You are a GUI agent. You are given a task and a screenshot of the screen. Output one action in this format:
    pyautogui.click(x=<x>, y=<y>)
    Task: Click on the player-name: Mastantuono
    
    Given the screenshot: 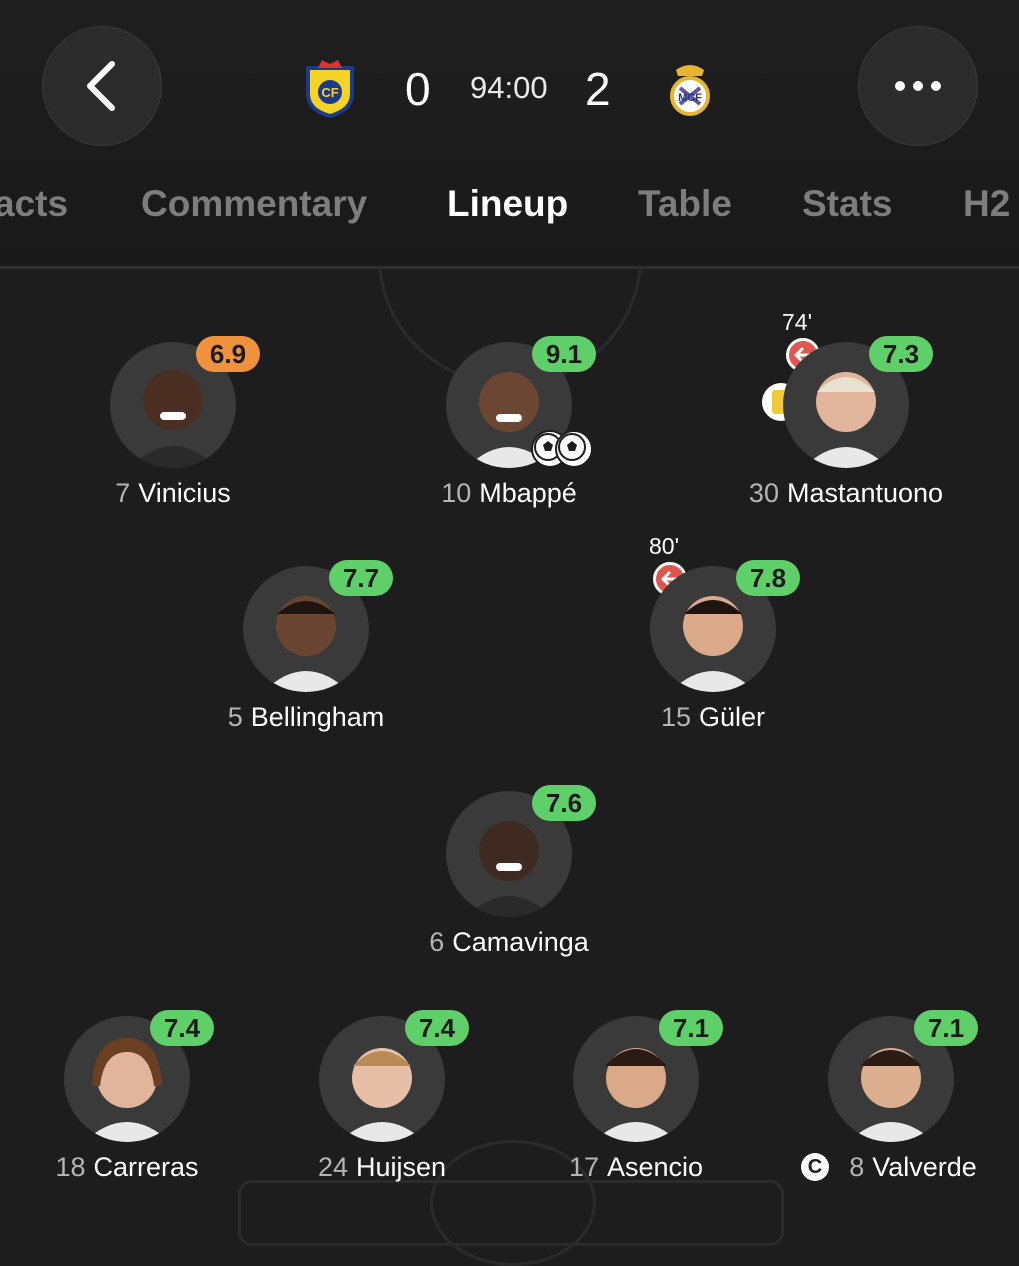 What is the action you would take?
    pyautogui.click(x=865, y=493)
    